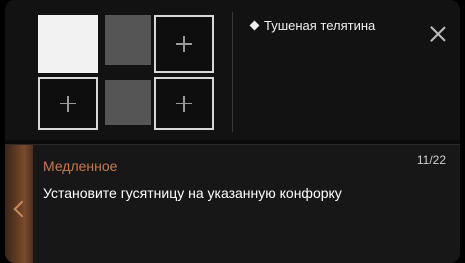  I want to click on step-counter: 11/22, so click(431, 160).